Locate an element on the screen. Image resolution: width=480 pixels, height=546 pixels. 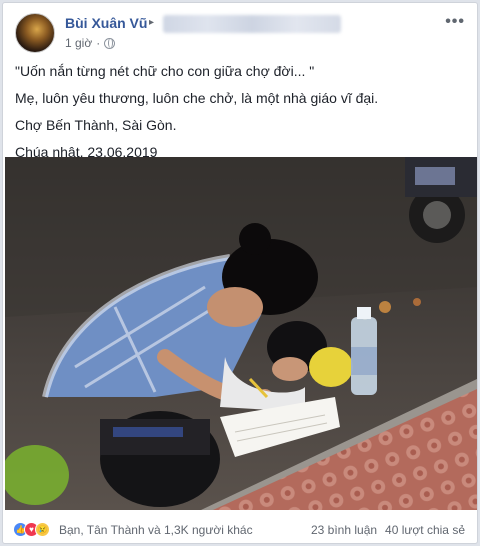
author-name: Bùi Xuân Vũ is located at coordinates (106, 23).